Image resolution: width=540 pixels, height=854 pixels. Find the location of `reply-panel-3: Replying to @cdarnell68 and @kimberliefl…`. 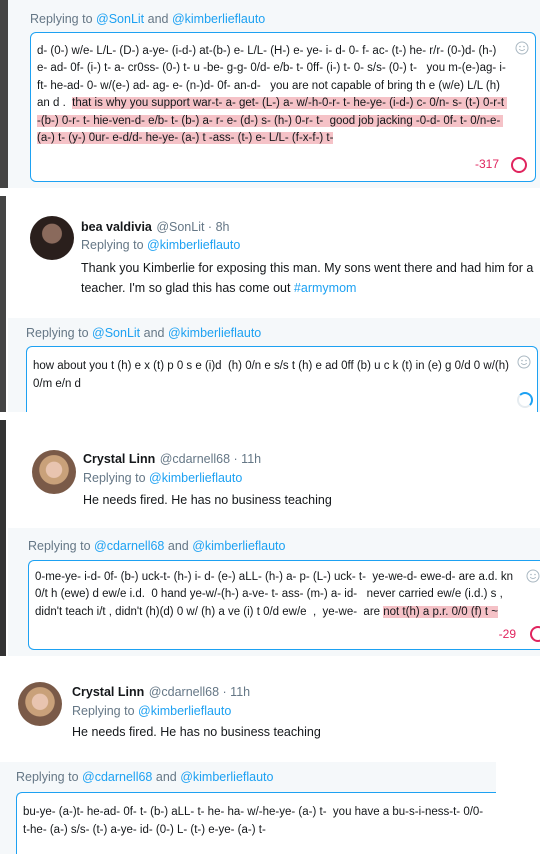

reply-panel-3: Replying to @cdarnell68 and @kimberliefl… is located at coordinates (274, 592).